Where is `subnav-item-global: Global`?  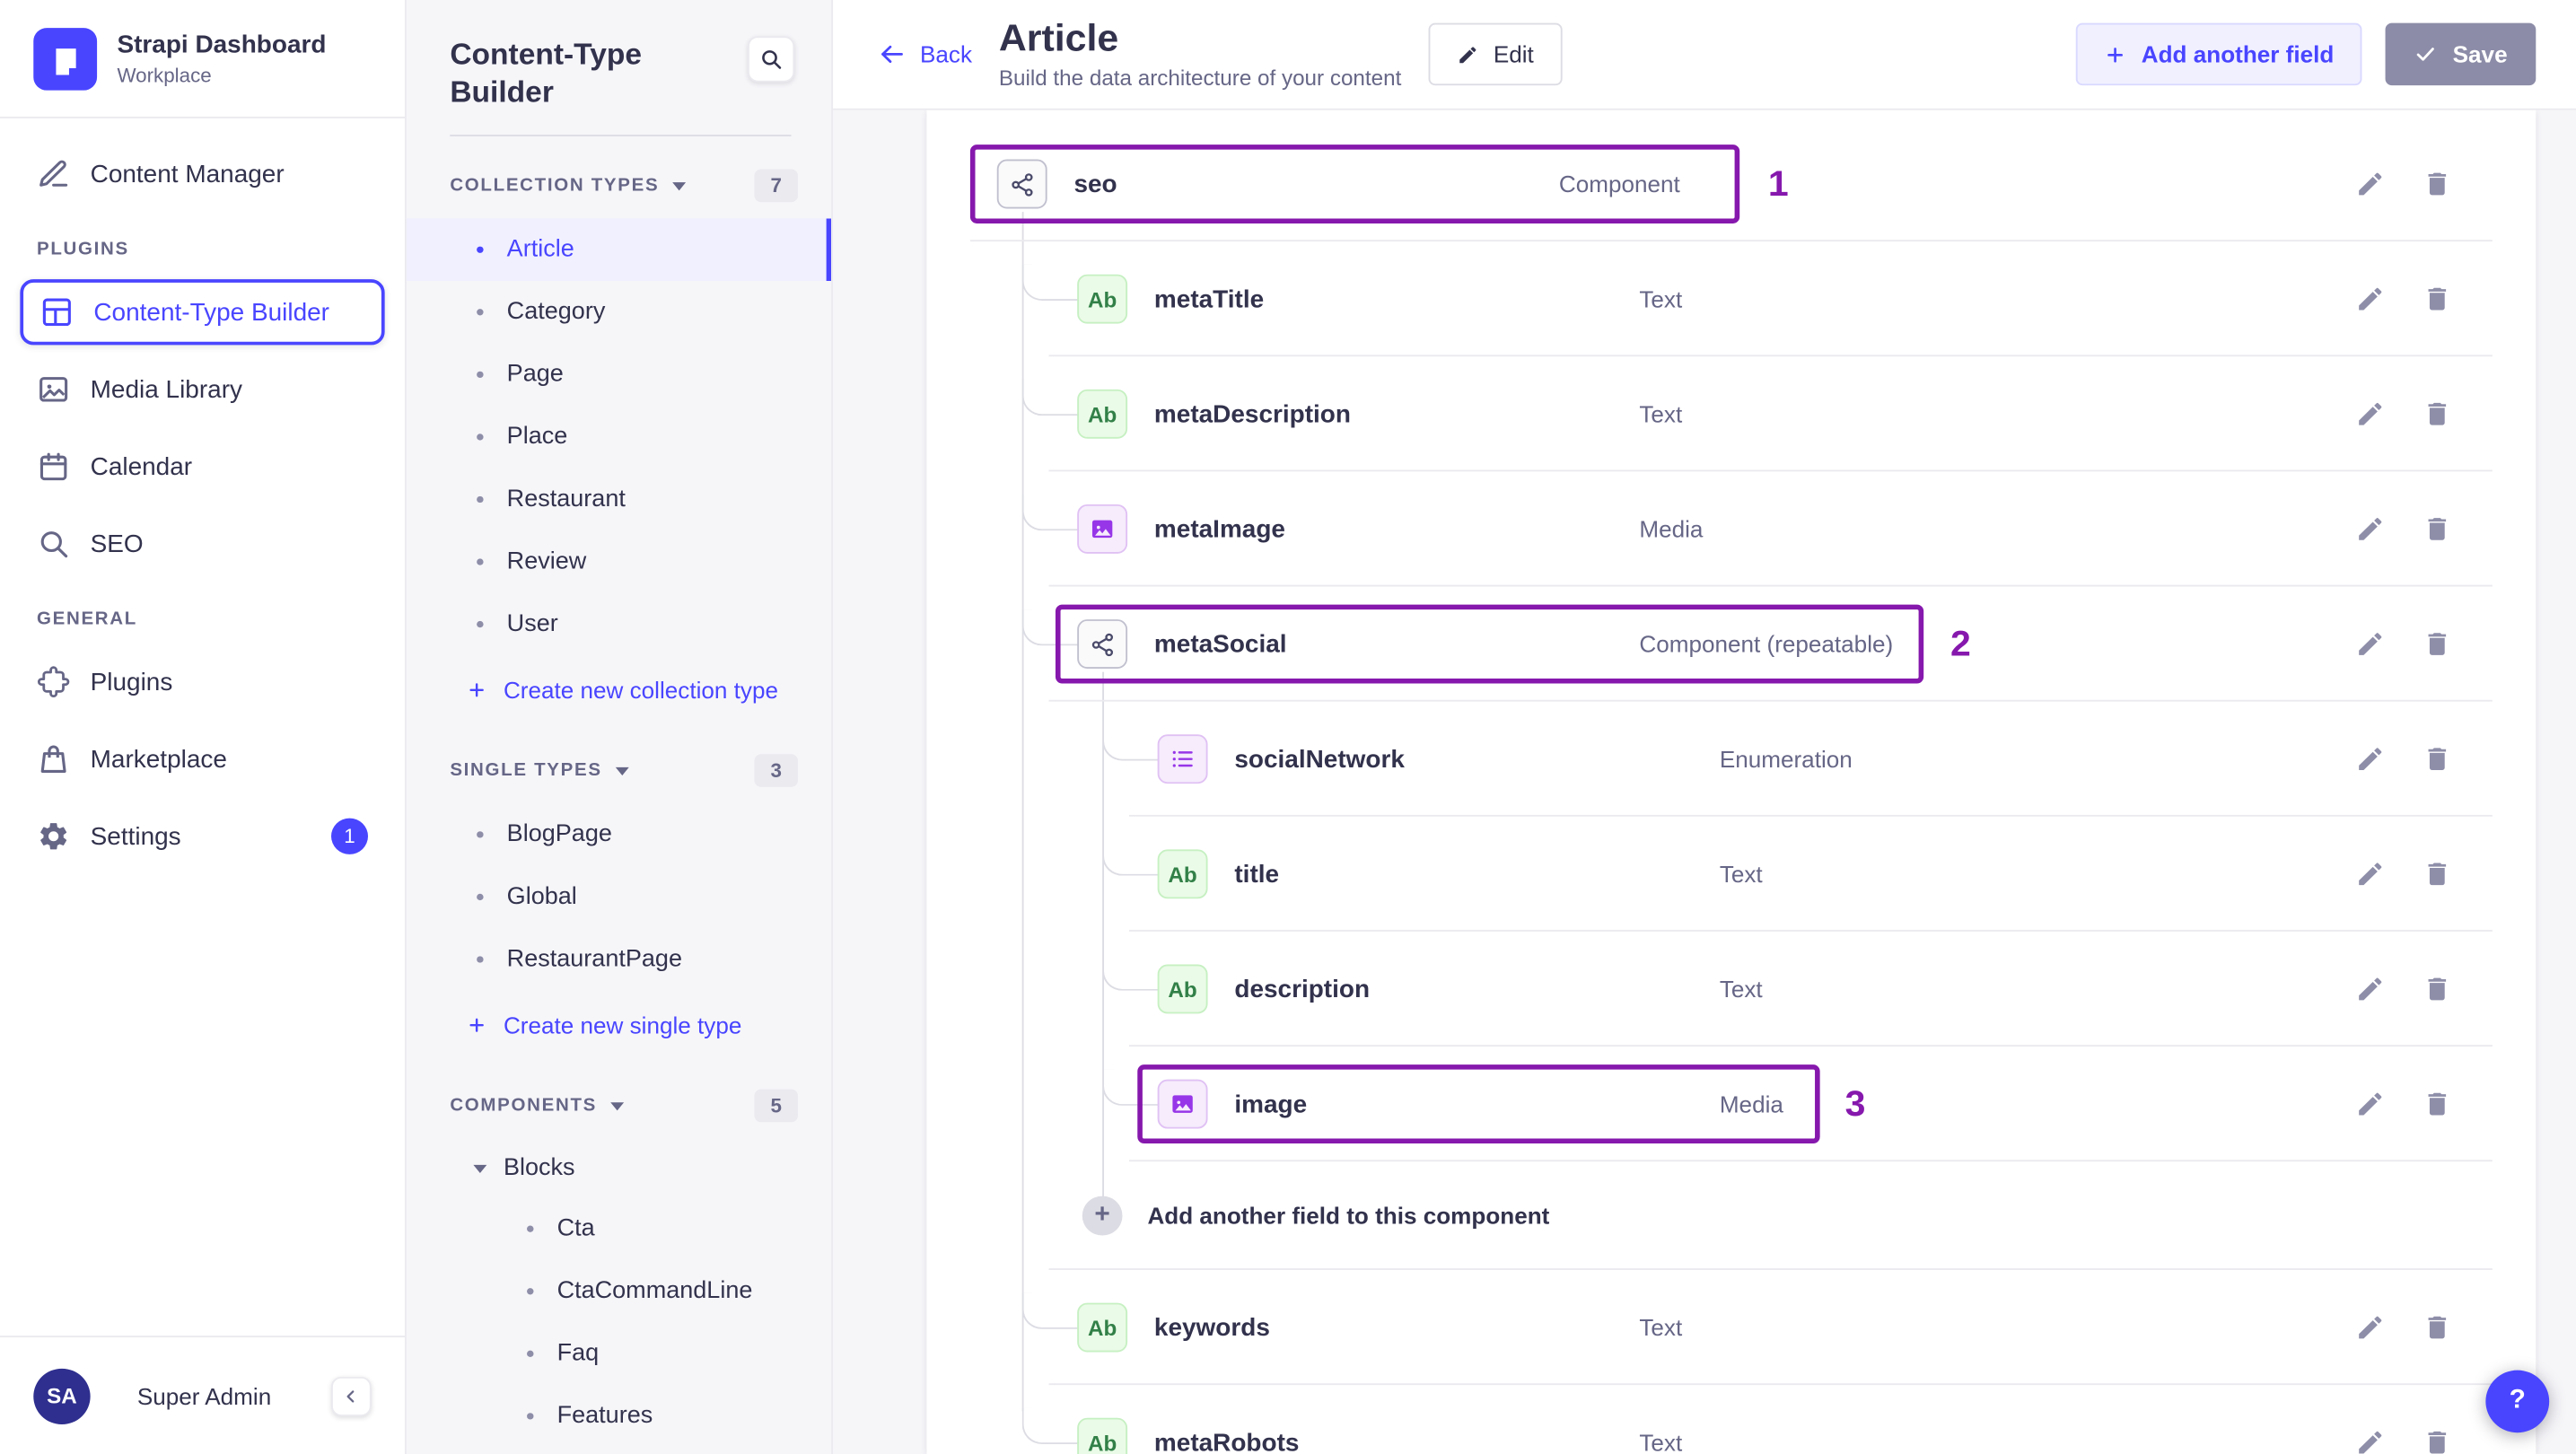
subnav-item-global: Global is located at coordinates (619, 897).